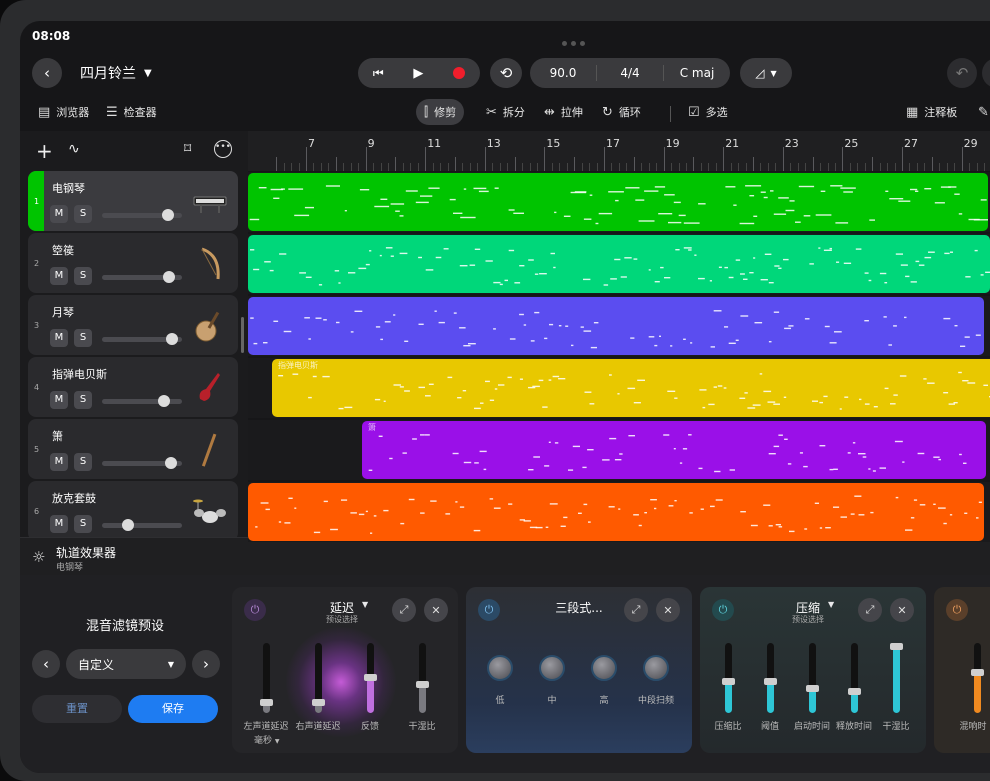  Describe the element at coordinates (986, 73) in the screenshot. I see `redo-button: ↷` at that location.